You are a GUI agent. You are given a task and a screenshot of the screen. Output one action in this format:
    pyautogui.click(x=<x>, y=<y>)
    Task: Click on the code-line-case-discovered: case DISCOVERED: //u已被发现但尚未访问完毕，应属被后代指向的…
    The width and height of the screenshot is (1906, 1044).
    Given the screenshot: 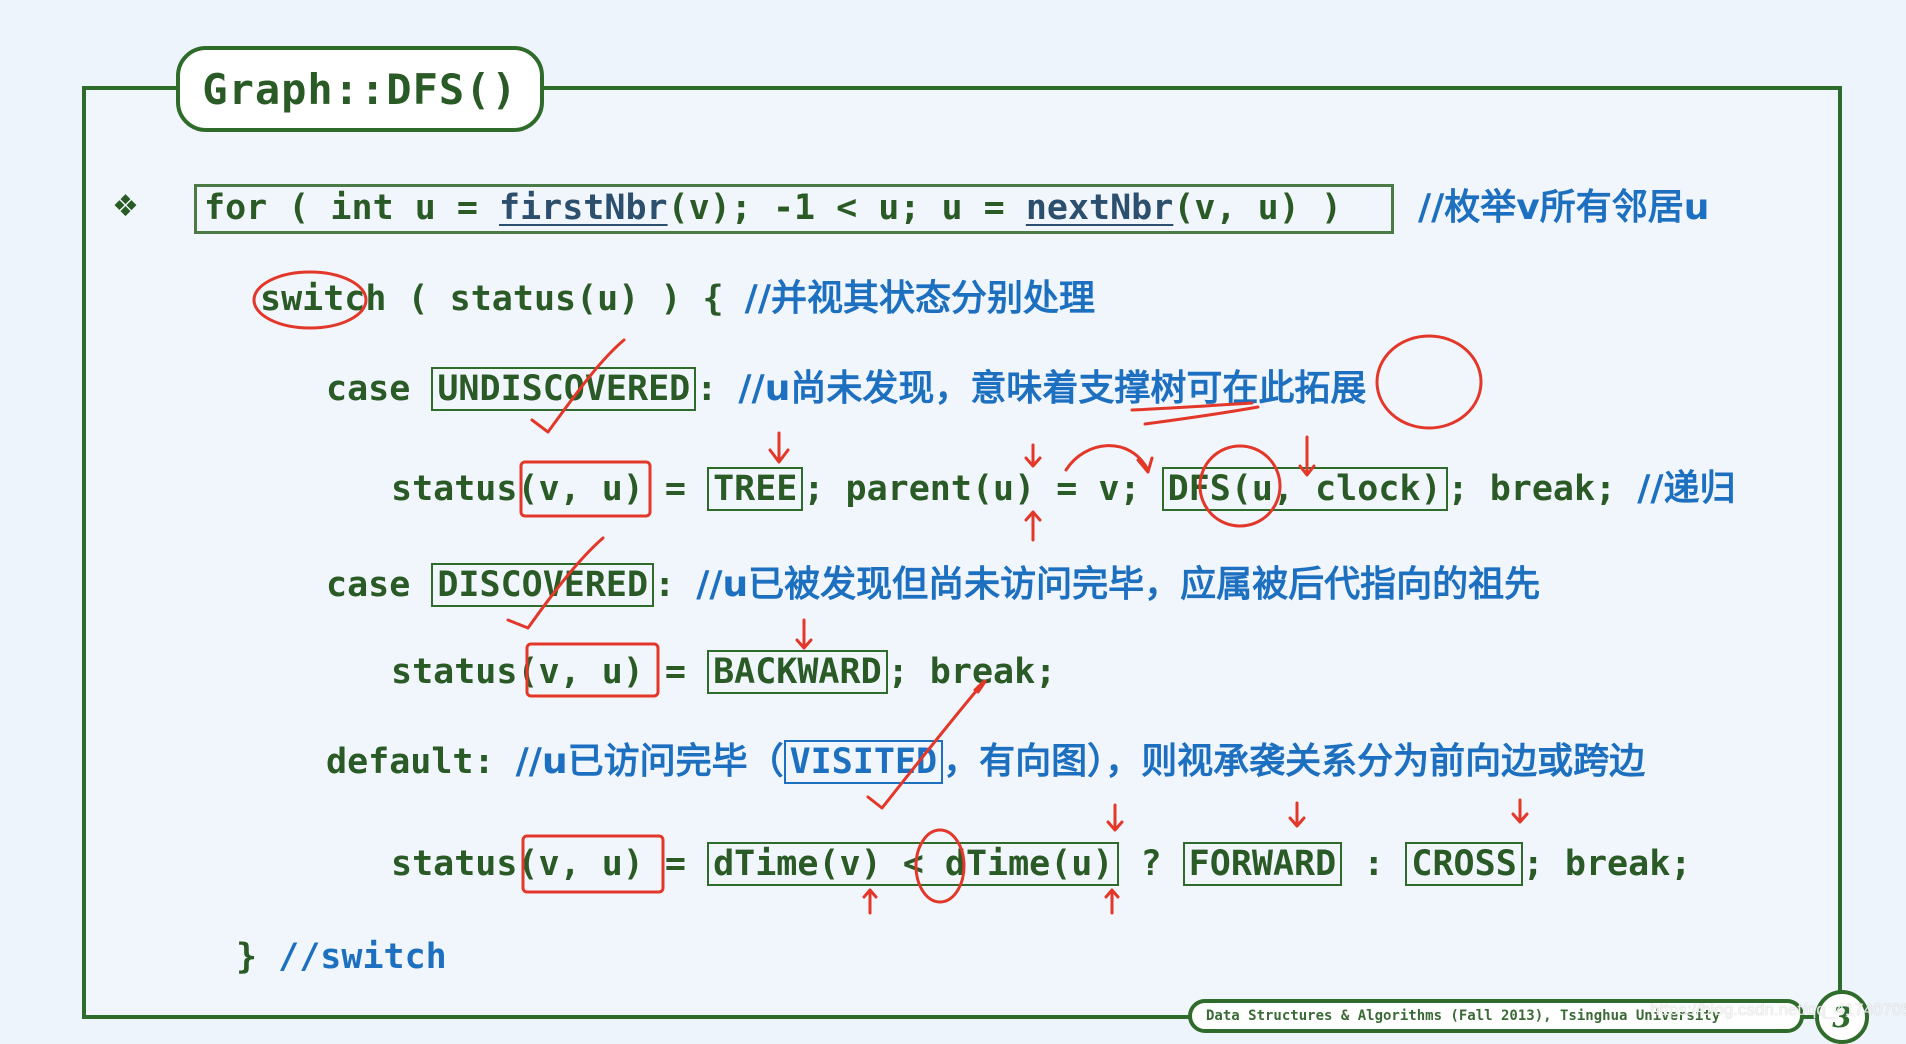 What is the action you would take?
    pyautogui.click(x=933, y=585)
    